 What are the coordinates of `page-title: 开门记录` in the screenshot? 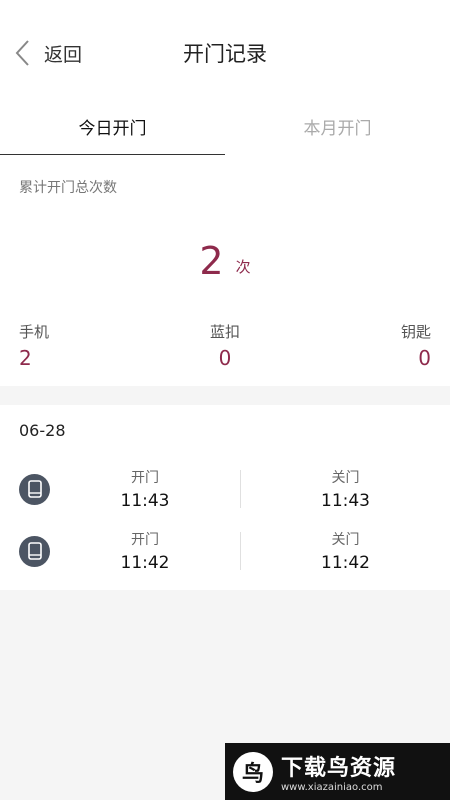 It's located at (225, 54).